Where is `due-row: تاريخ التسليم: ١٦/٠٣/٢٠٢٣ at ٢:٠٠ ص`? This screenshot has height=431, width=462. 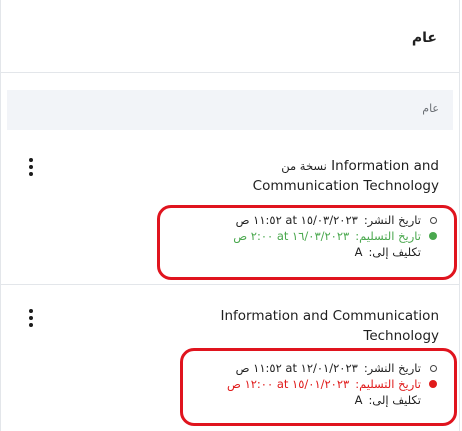 due-row: تاريخ التسليم: ١٦/٠٣/٢٠٢٣ at ٢:٠٠ ص is located at coordinates (289, 236).